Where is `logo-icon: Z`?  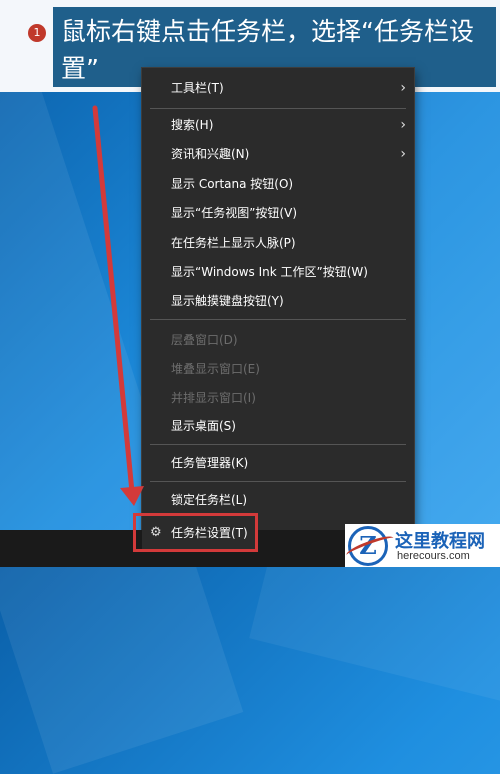
logo-icon: Z is located at coordinates (370, 546).